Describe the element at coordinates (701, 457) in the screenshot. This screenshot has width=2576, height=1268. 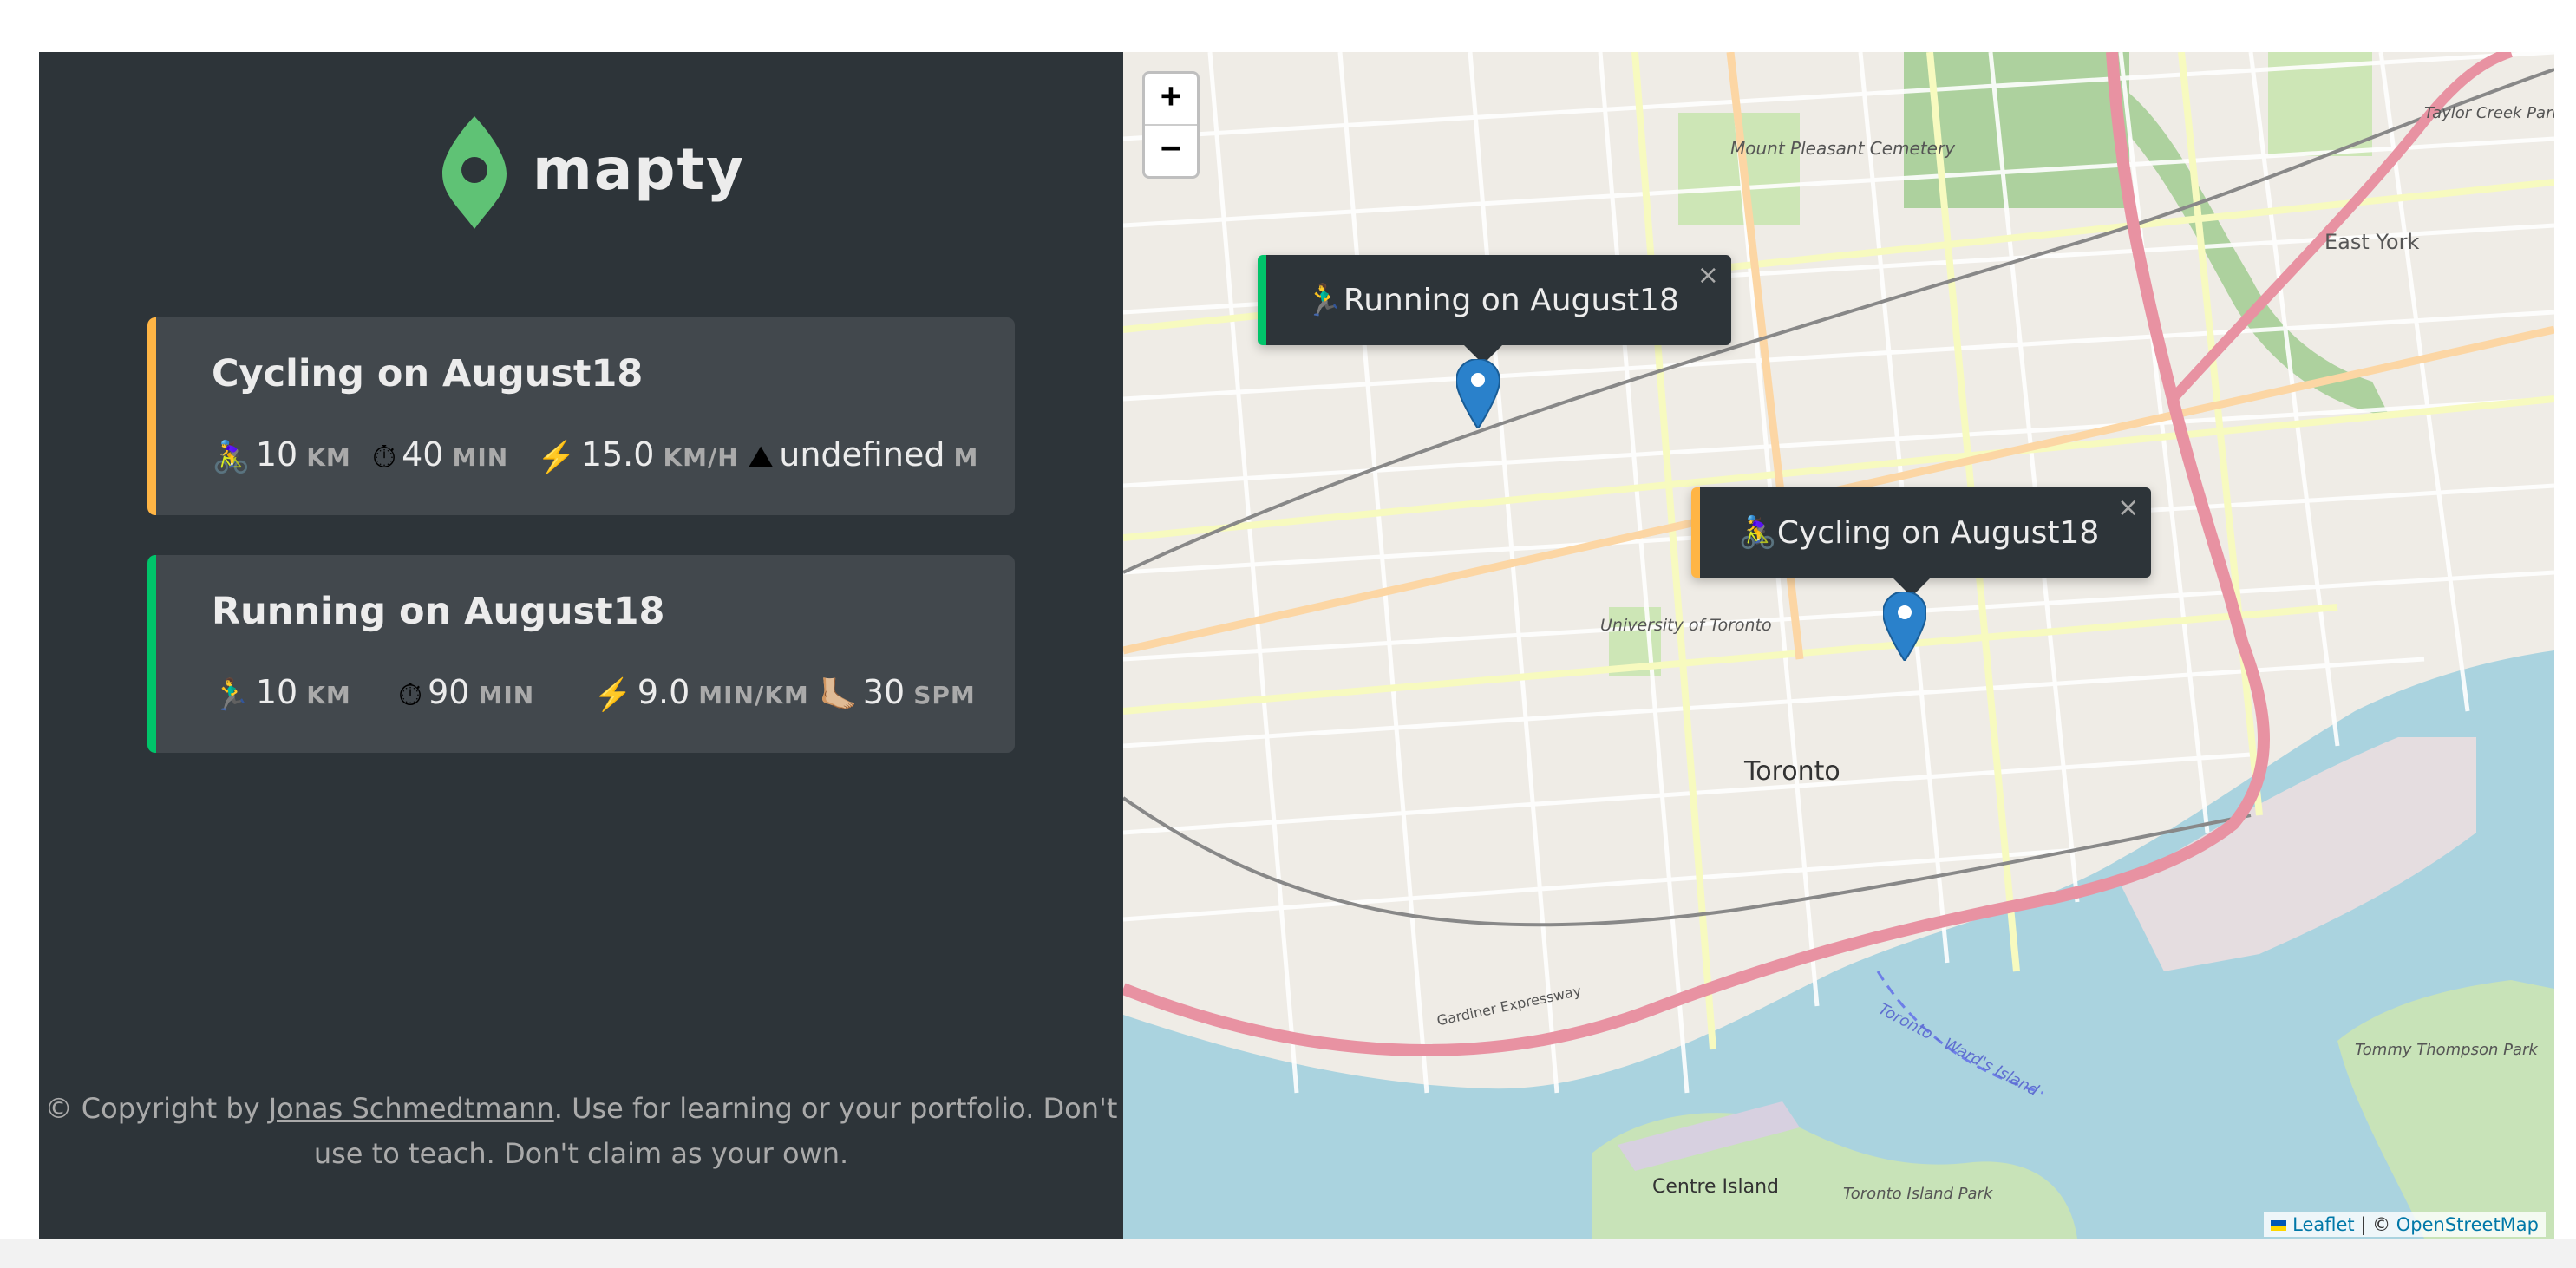
I see `detail-unit: km/h` at that location.